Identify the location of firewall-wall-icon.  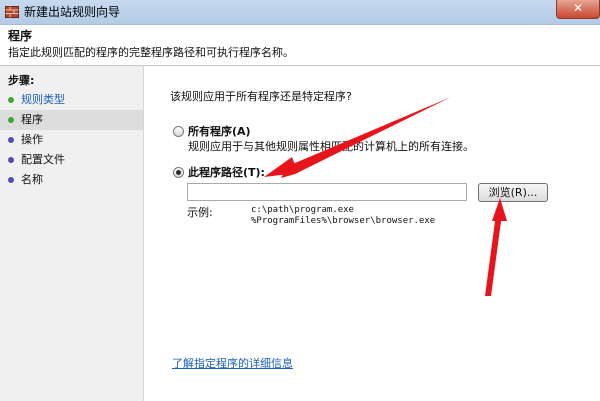
(12, 12).